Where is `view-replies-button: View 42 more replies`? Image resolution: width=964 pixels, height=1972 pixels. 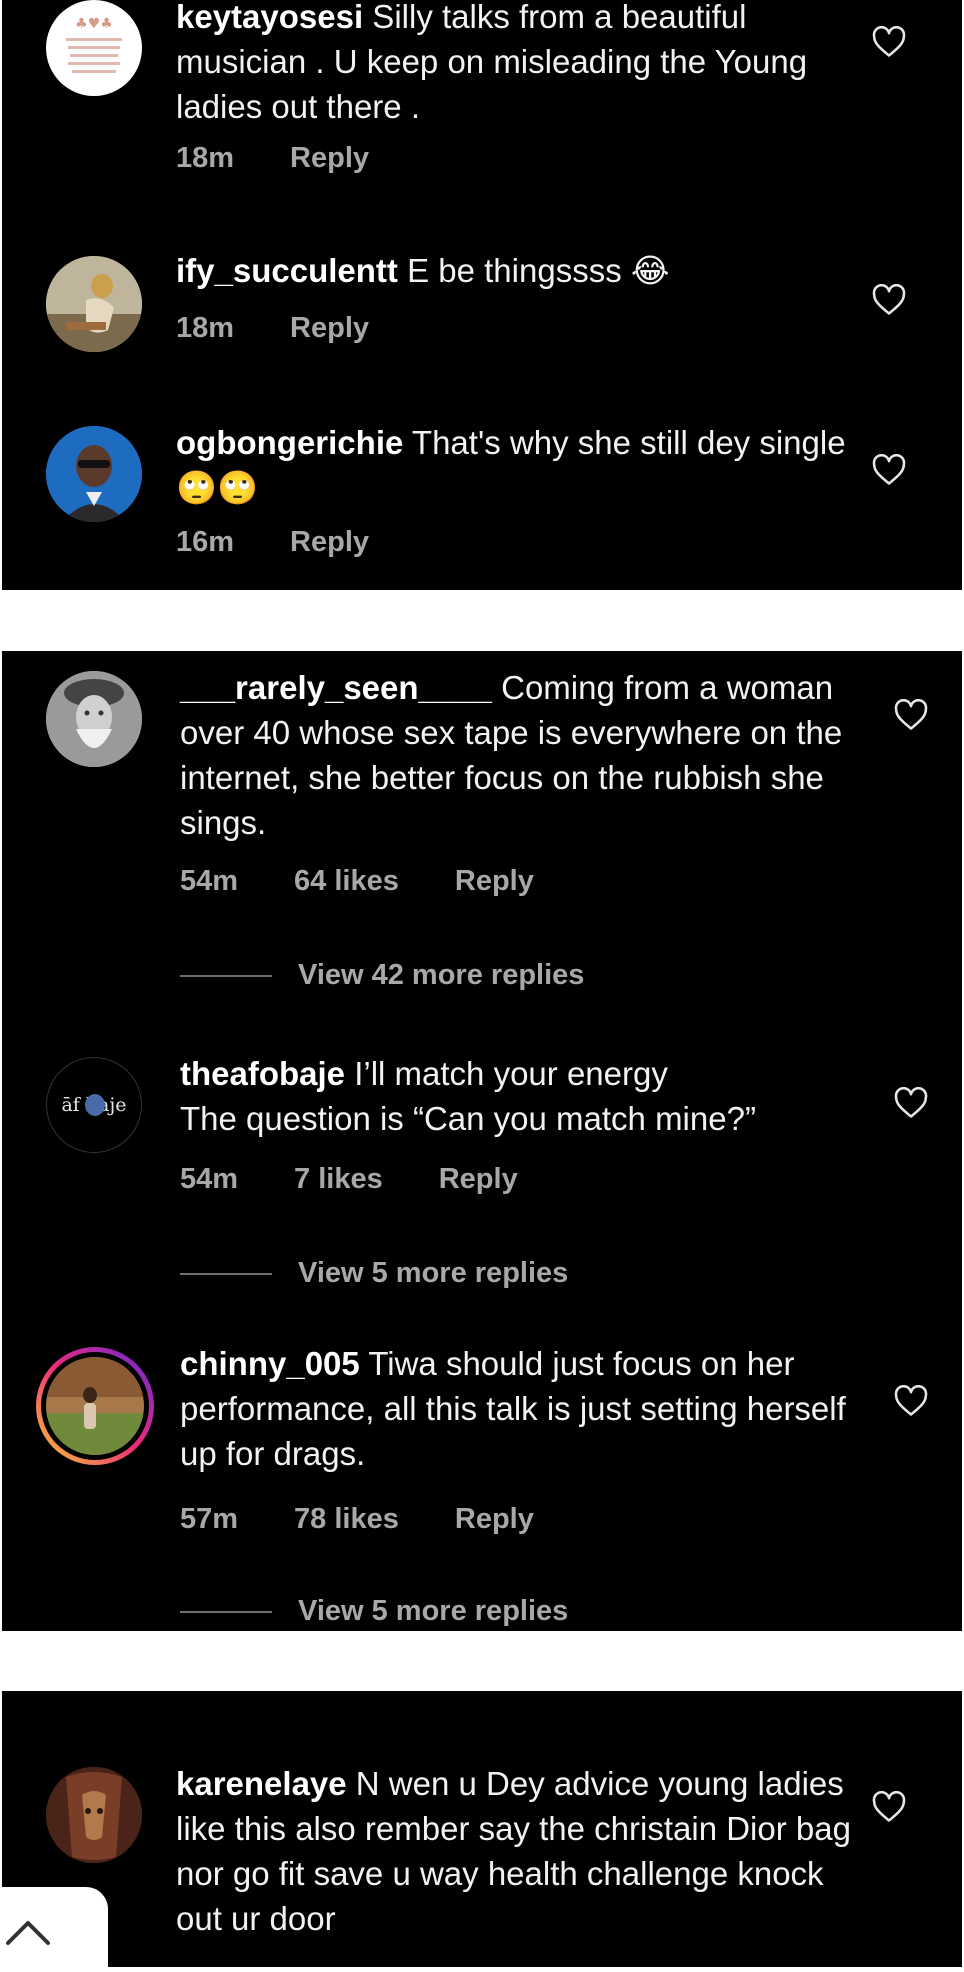 view-replies-button: View 42 more replies is located at coordinates (382, 975).